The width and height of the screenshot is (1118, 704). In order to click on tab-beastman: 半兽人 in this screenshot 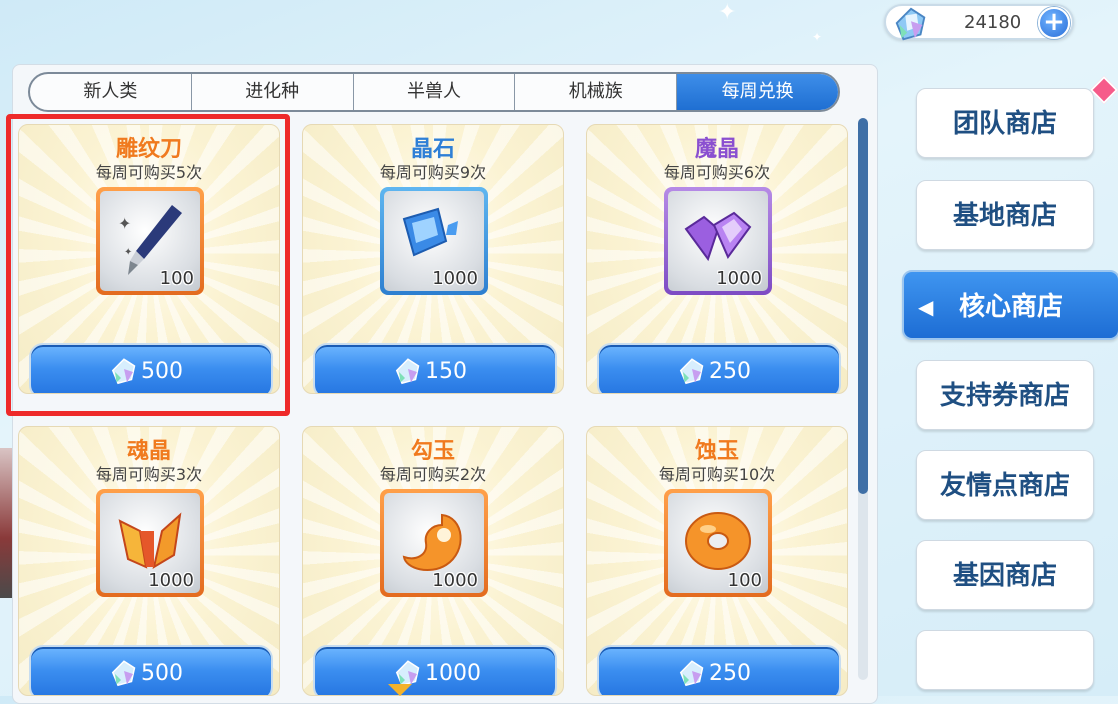, I will do `click(435, 92)`.